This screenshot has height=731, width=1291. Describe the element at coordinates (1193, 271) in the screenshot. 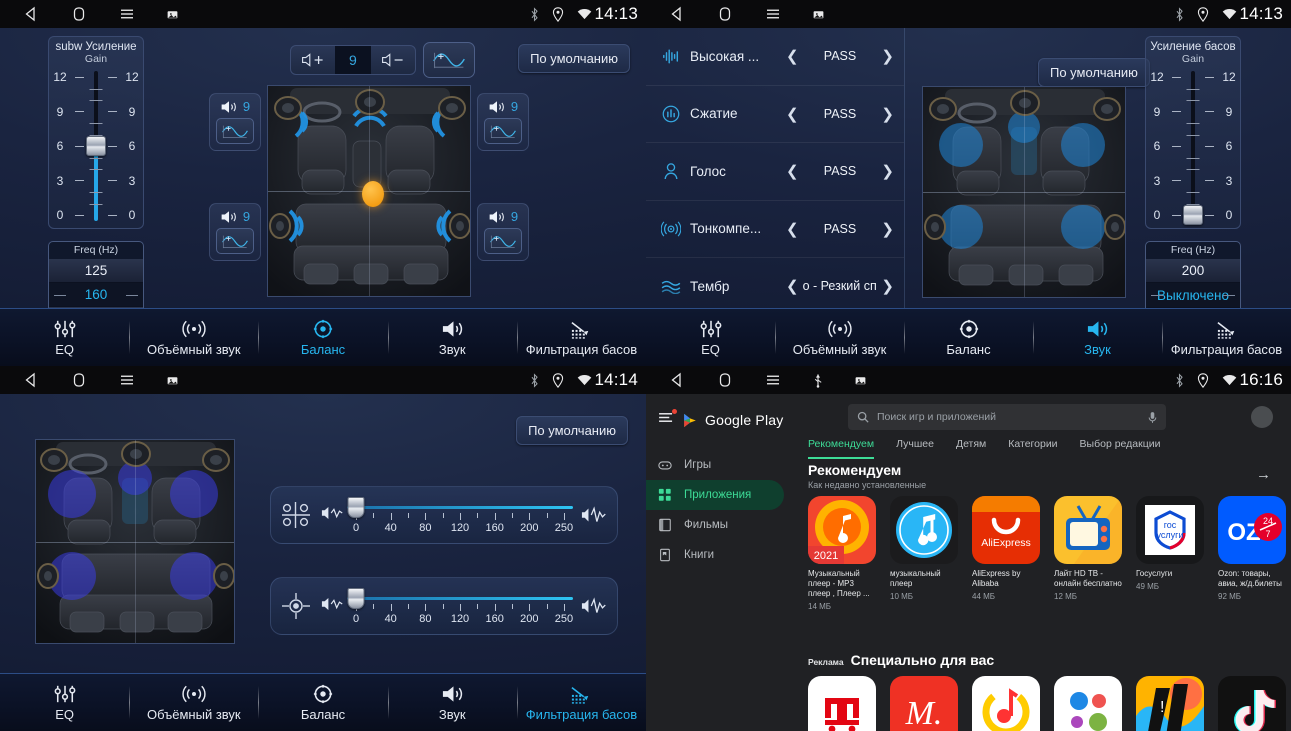

I see `freq-above-2: 200` at that location.